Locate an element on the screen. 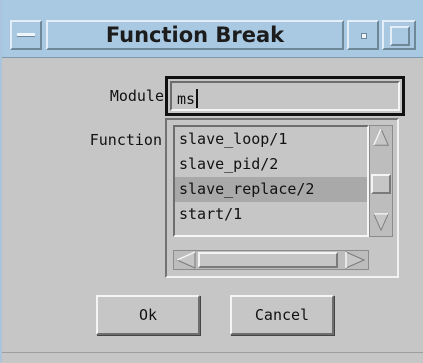 This screenshot has width=423, height=363. scroll-up-arrow-icon is located at coordinates (381, 137).